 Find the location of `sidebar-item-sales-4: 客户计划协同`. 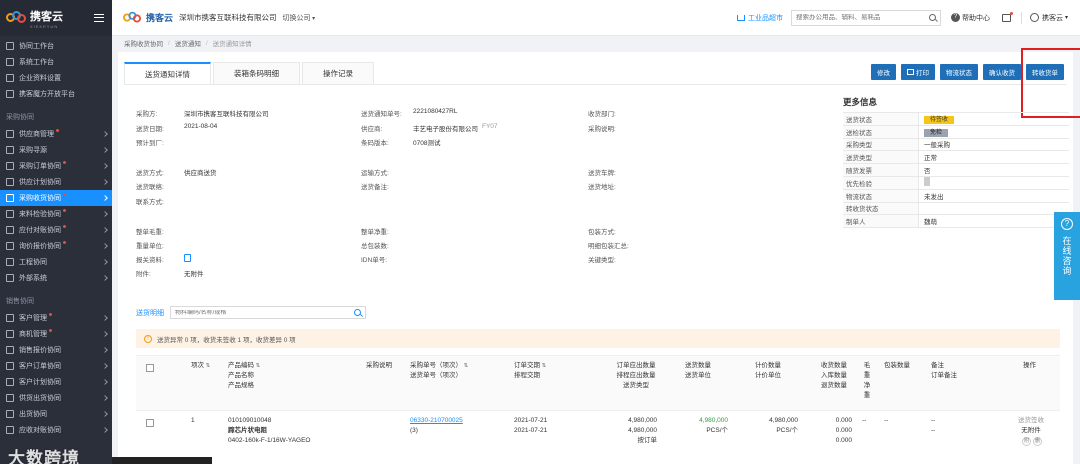

sidebar-item-sales-4: 客户计划协同 is located at coordinates (56, 382).